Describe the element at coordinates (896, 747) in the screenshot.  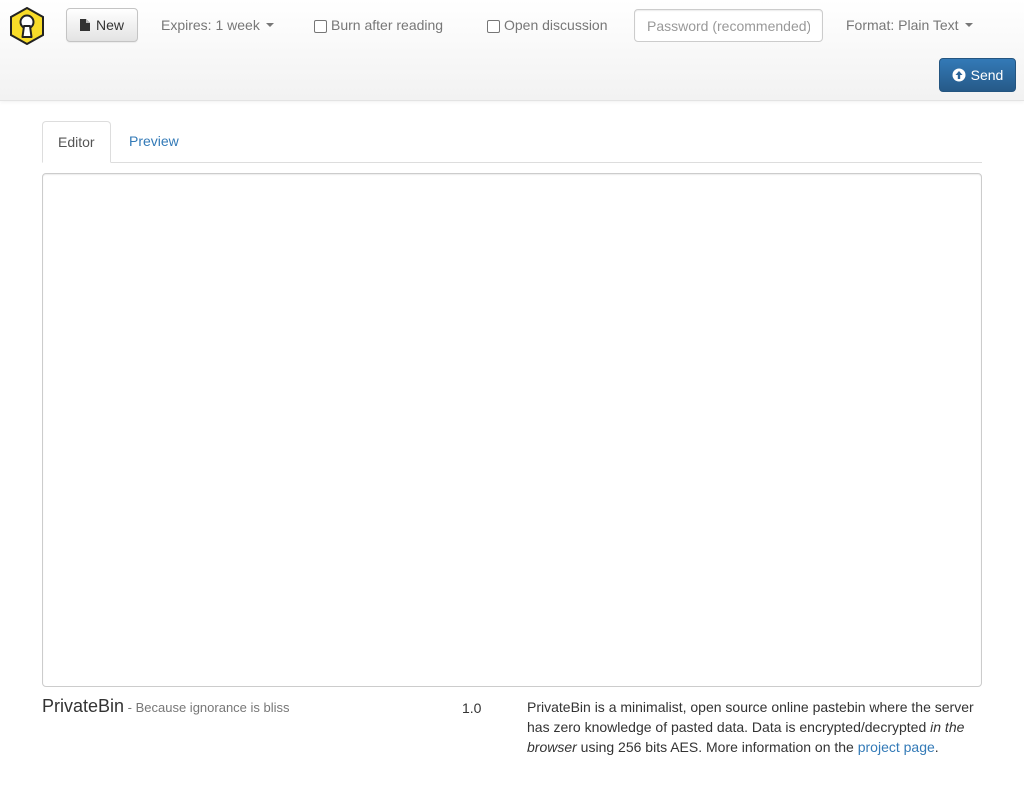
I see `project-page-link: project page` at that location.